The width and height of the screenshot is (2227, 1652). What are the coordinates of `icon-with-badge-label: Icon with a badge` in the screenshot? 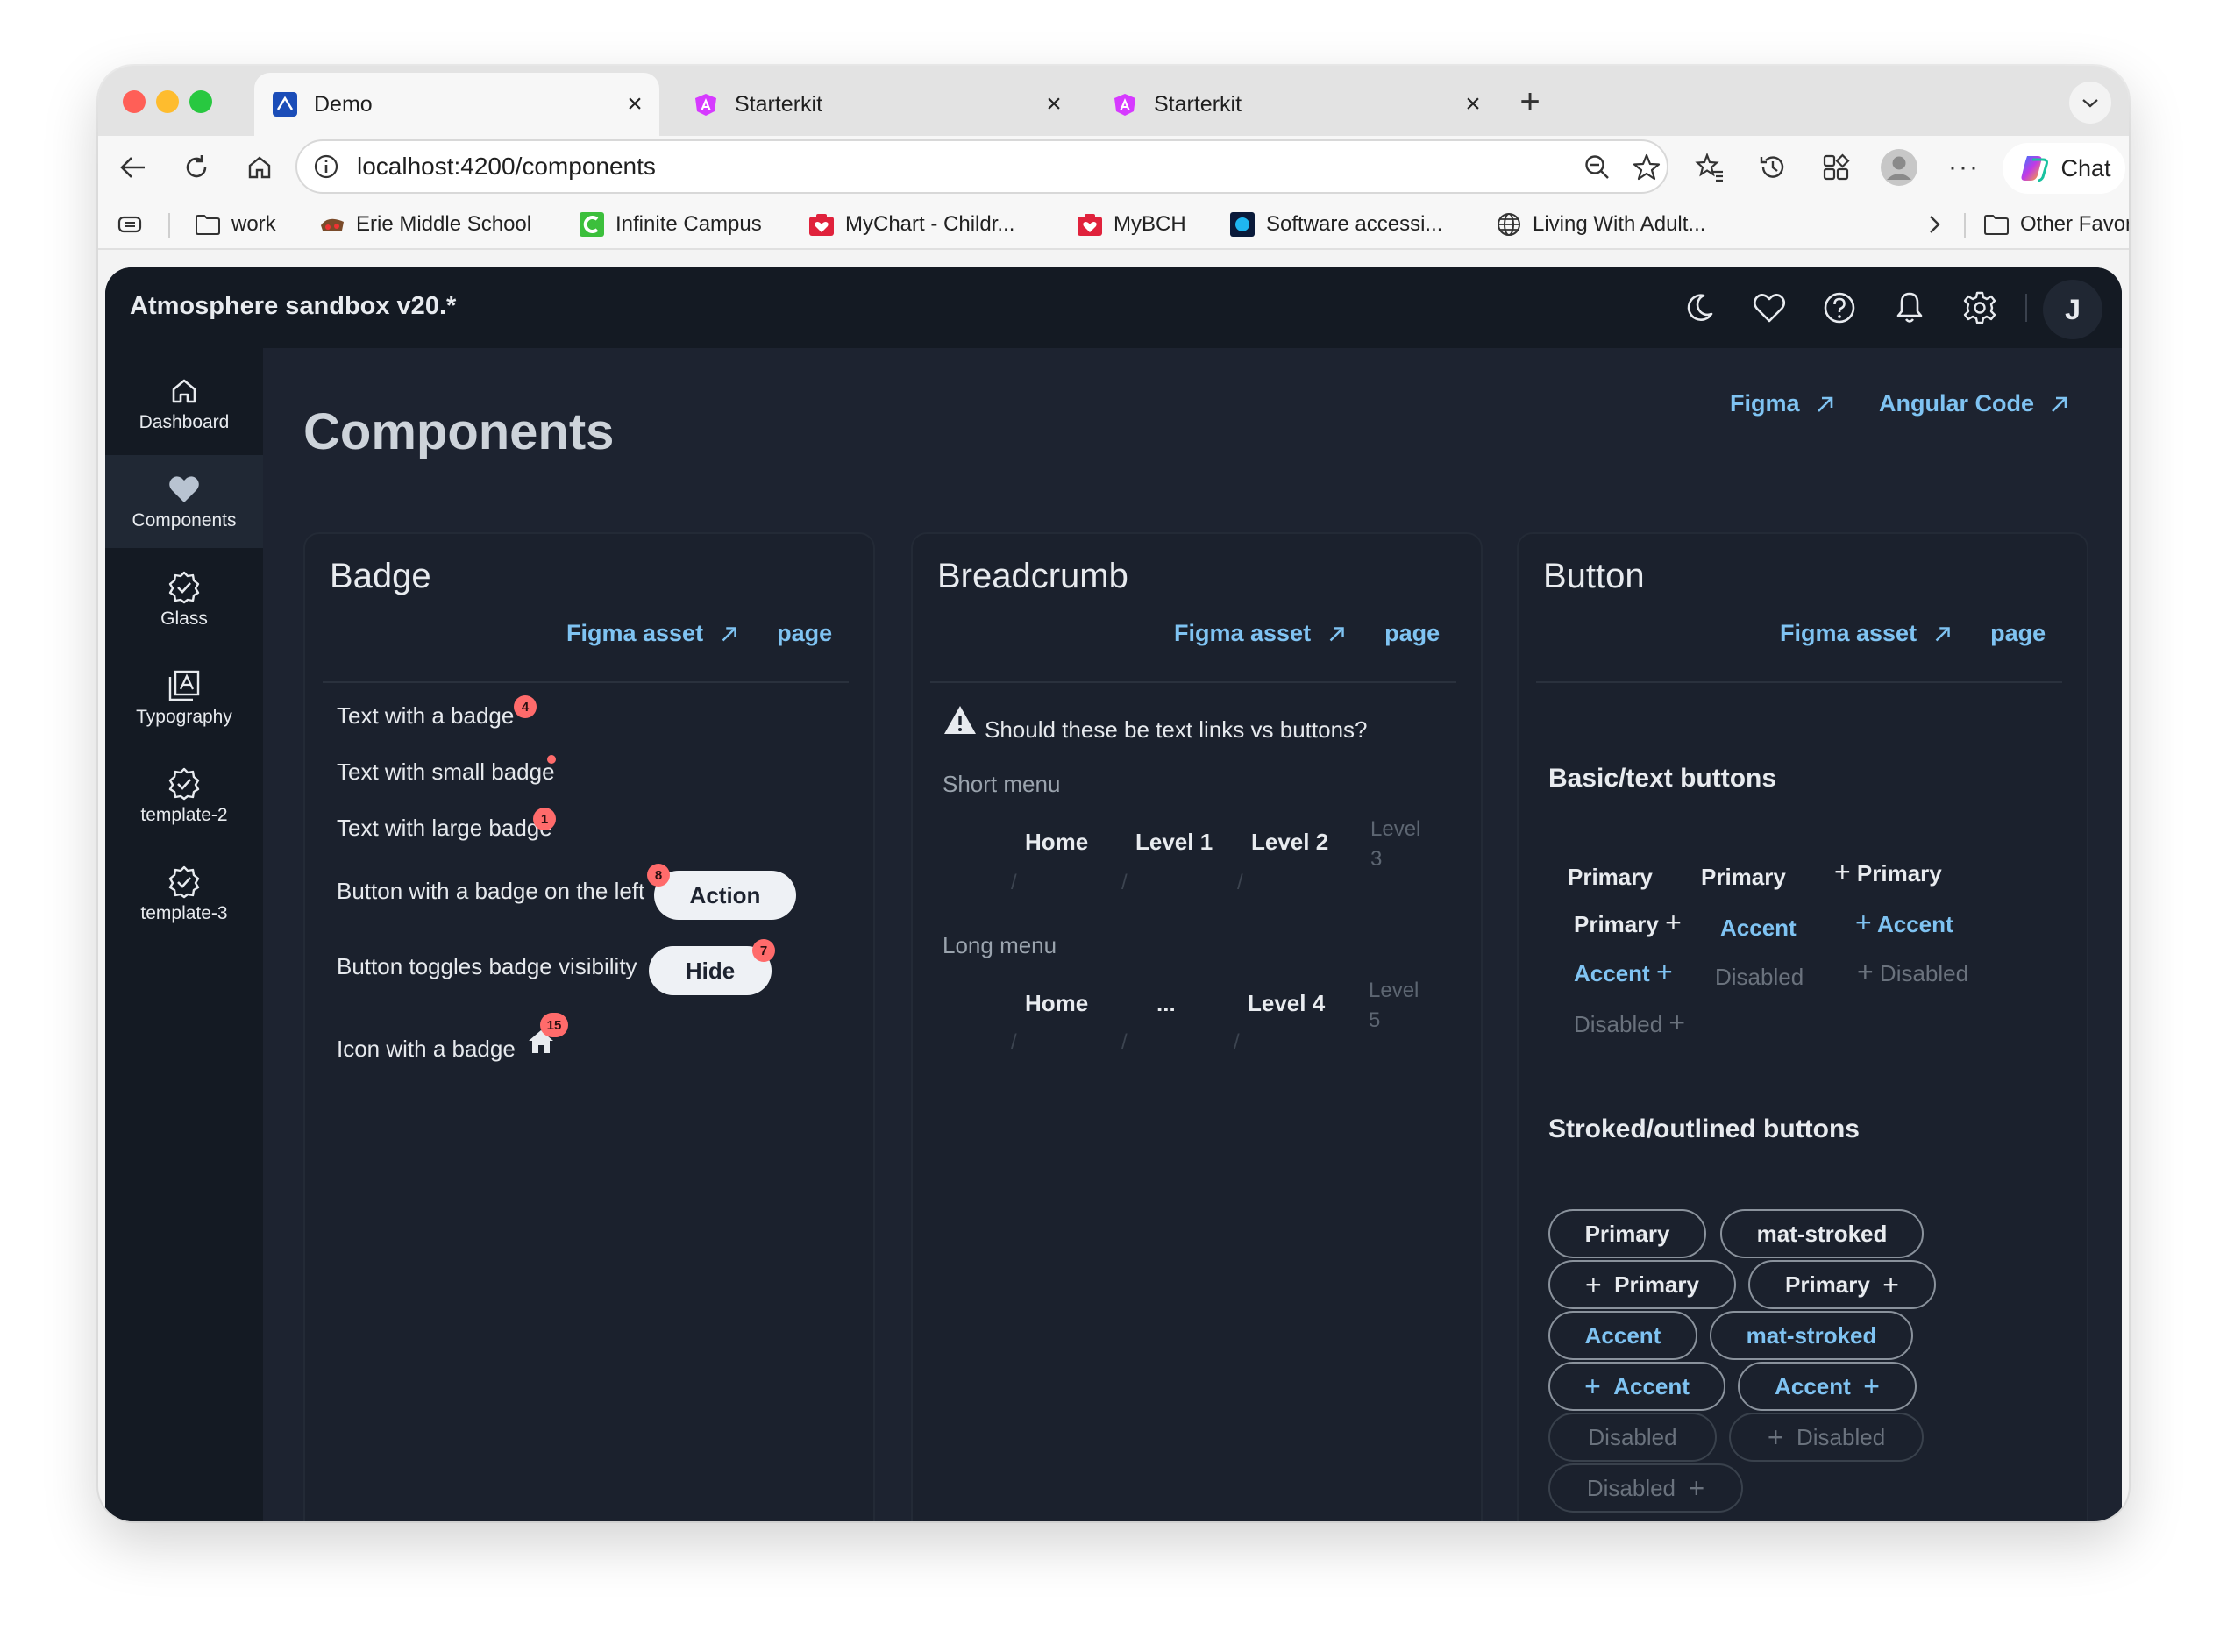 It's located at (426, 1049).